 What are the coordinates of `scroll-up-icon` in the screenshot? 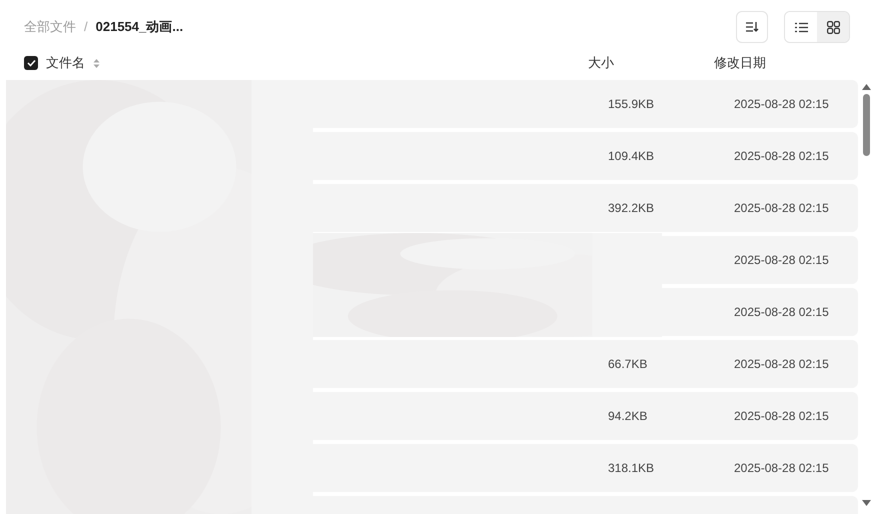 It's located at (866, 87).